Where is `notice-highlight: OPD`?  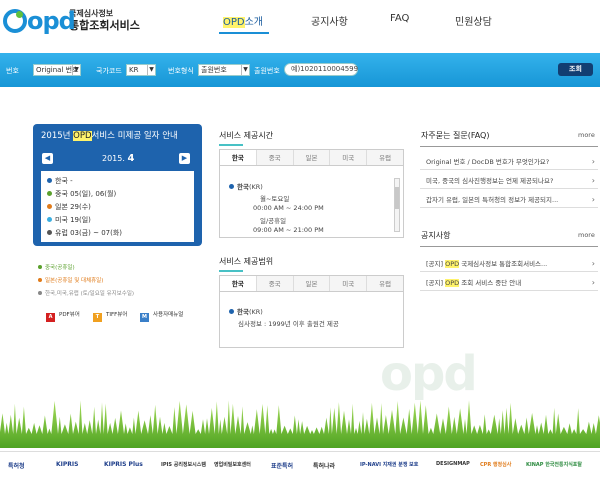 notice-highlight: OPD is located at coordinates (452, 264).